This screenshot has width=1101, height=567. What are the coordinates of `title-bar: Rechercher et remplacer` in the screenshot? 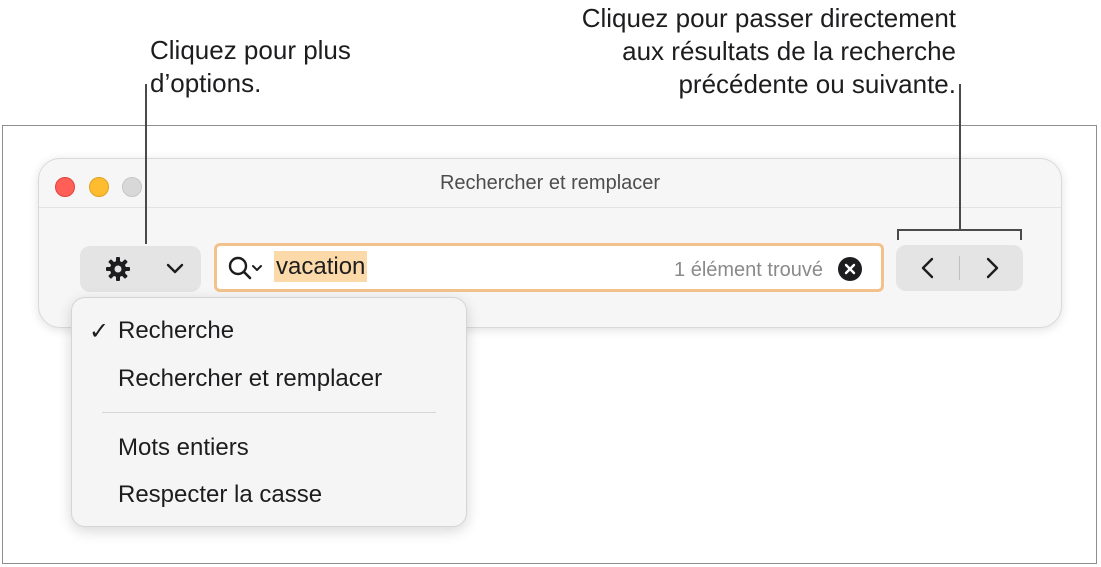 It's located at (550, 183).